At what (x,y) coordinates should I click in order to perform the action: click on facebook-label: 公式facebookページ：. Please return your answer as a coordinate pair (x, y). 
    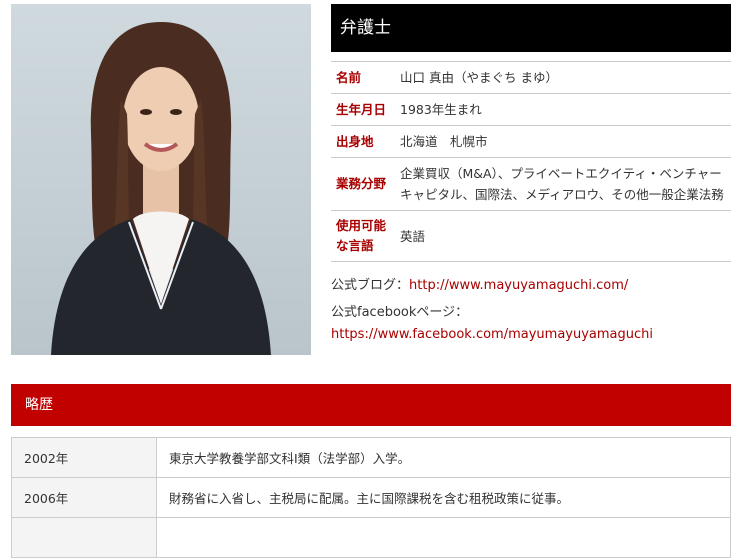
    Looking at the image, I should click on (400, 312).